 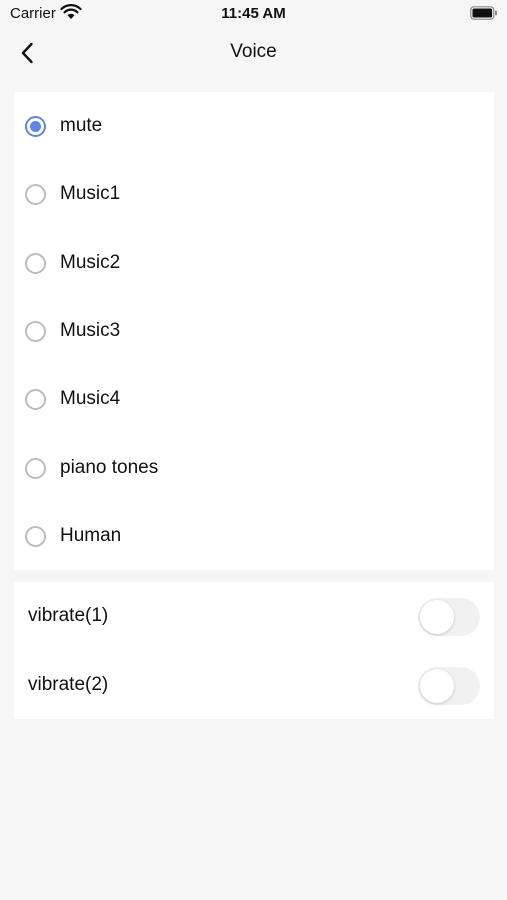 I want to click on vibrate-option-1: vibrate(1), so click(x=254, y=616).